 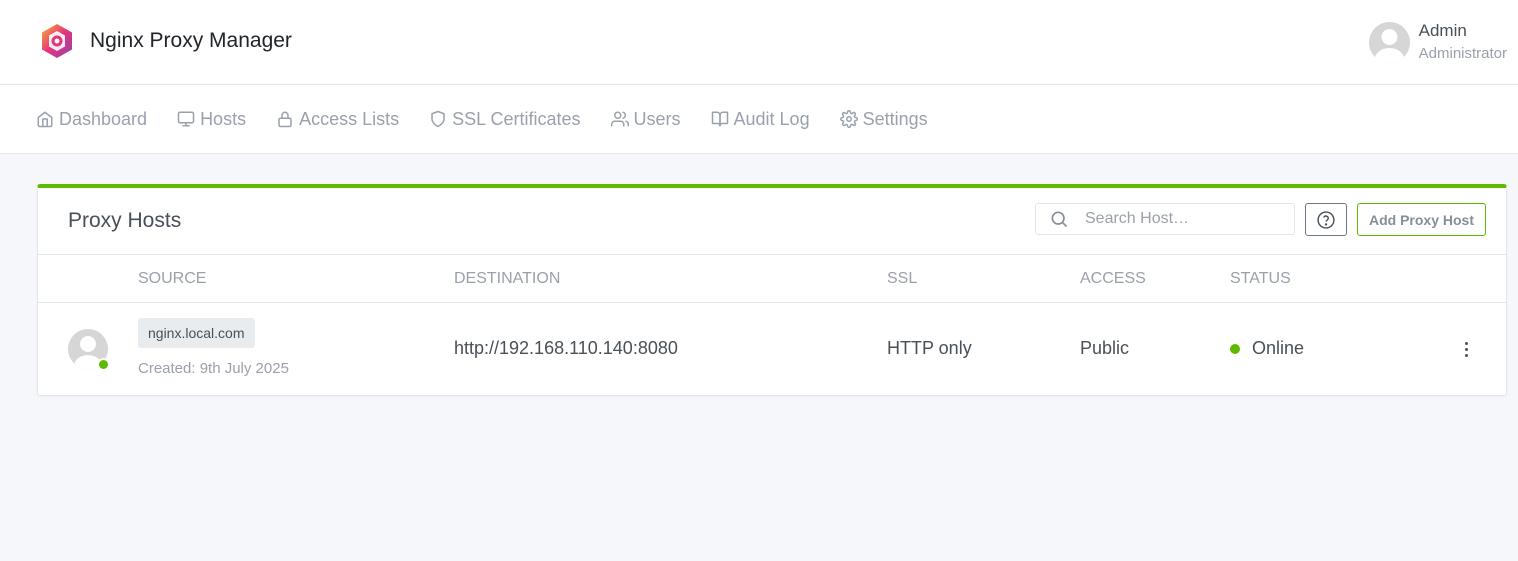 I want to click on nav-item-audit-log: Audit Log, so click(x=760, y=119).